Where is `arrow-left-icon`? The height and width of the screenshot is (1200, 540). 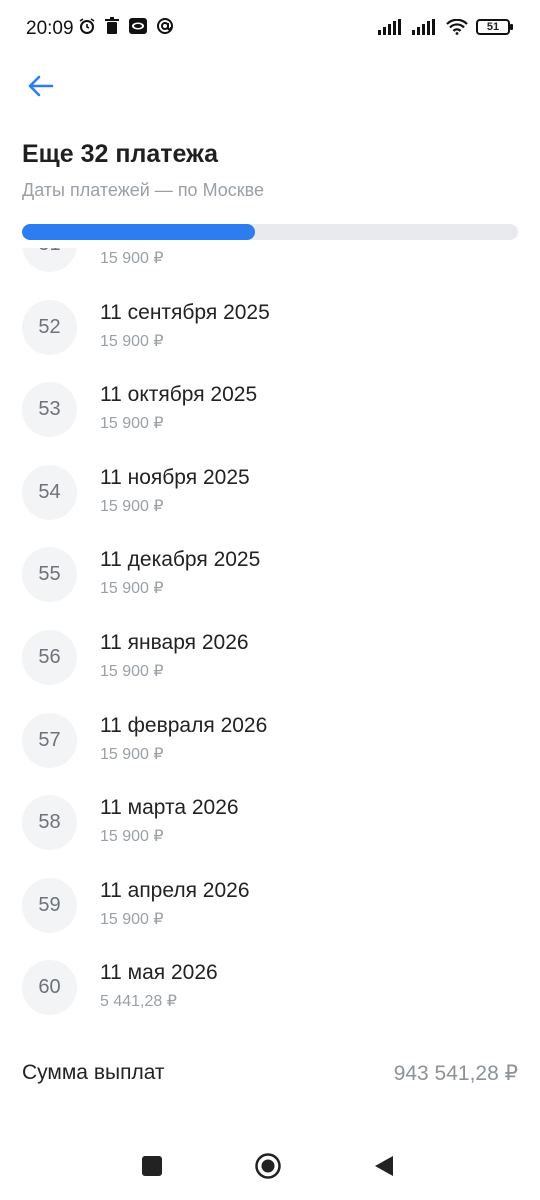
arrow-left-icon is located at coordinates (41, 86).